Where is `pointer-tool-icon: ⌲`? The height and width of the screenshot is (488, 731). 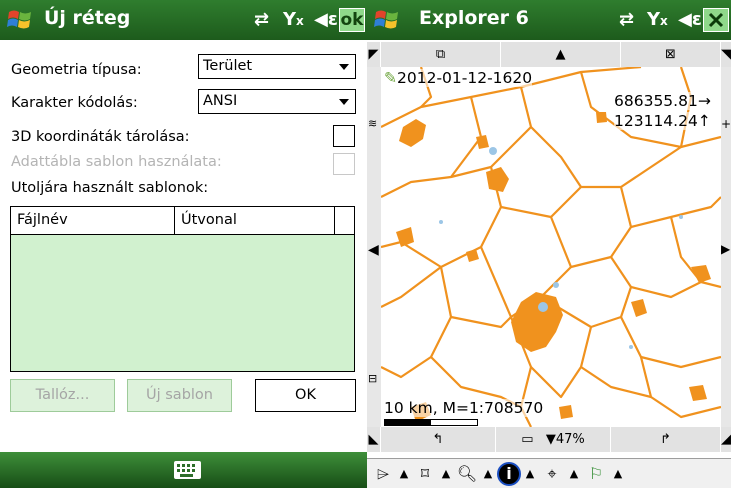
pointer-tool-icon: ⌲ is located at coordinates (383, 474).